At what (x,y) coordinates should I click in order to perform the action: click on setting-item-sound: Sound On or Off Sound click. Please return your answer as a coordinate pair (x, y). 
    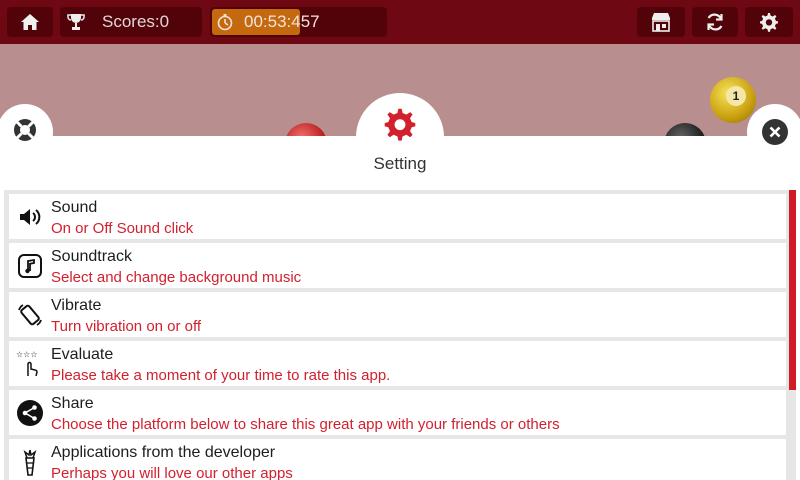
    Looking at the image, I should click on (397, 216).